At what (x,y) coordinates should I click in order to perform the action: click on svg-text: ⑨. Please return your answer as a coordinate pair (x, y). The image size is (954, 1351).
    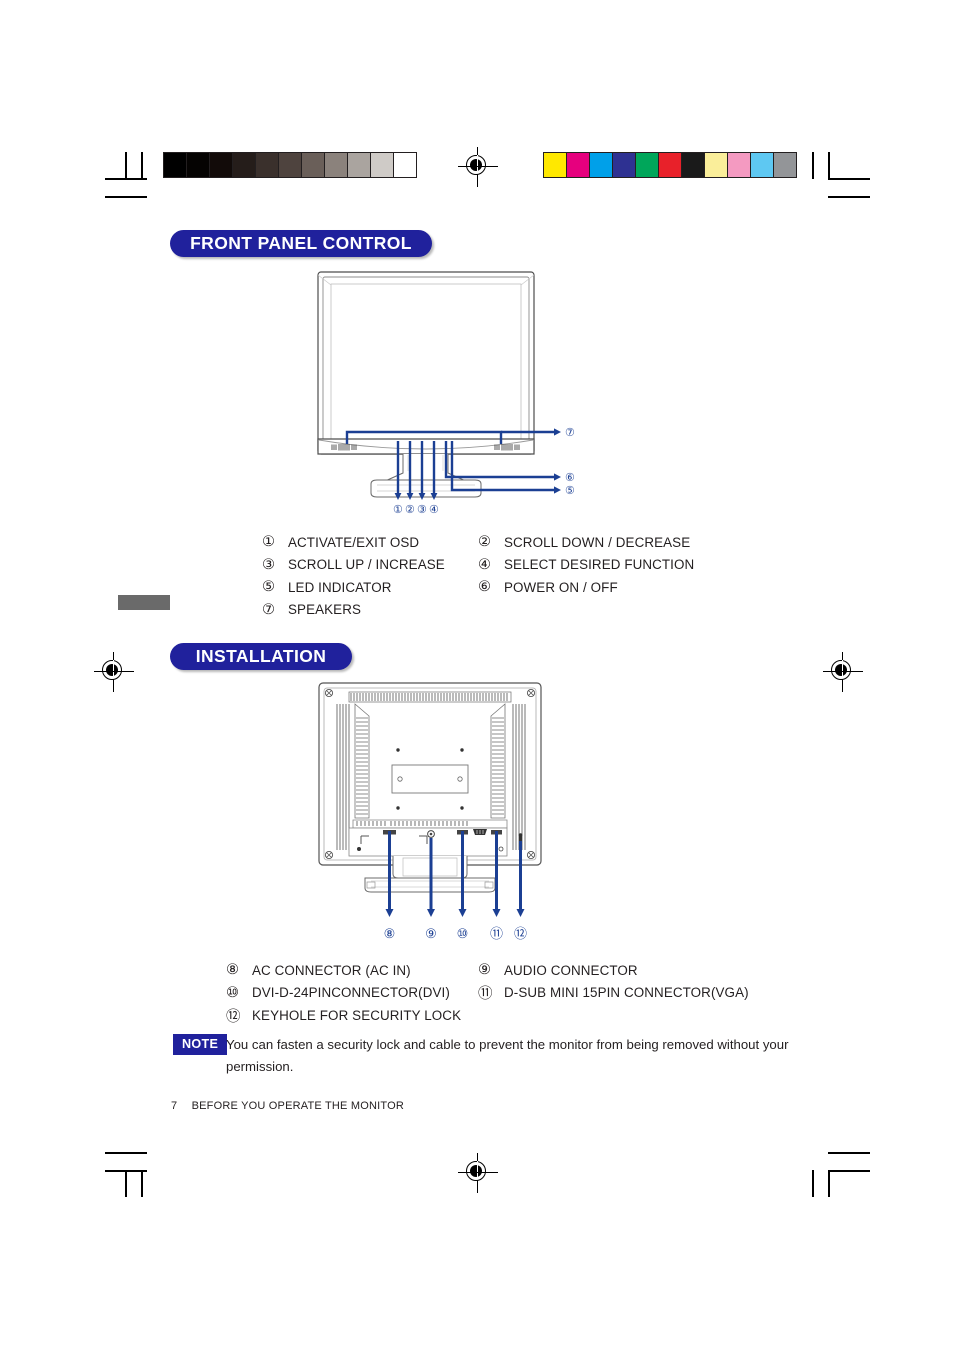
    Looking at the image, I should click on (431, 933).